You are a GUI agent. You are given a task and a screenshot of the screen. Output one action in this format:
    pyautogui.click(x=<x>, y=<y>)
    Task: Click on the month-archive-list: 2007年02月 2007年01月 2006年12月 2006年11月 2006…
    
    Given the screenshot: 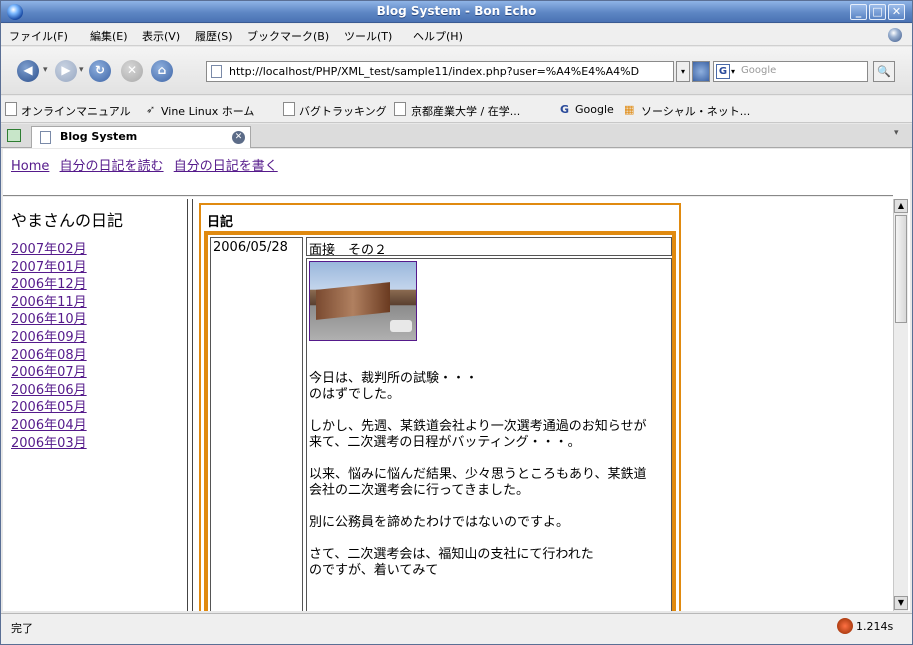 What is the action you would take?
    pyautogui.click(x=49, y=346)
    